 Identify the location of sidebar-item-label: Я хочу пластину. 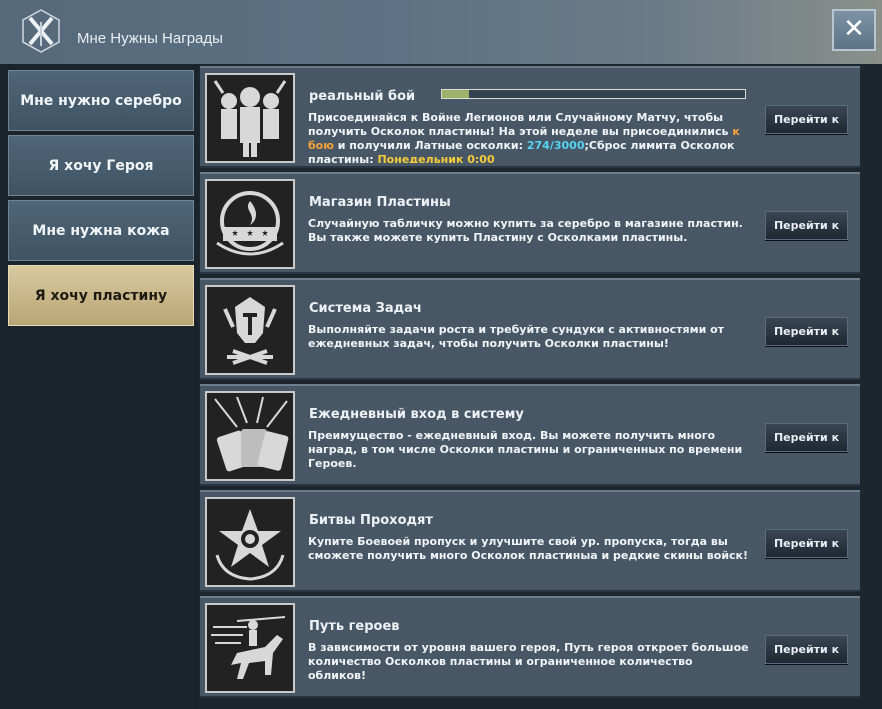
(101, 295).